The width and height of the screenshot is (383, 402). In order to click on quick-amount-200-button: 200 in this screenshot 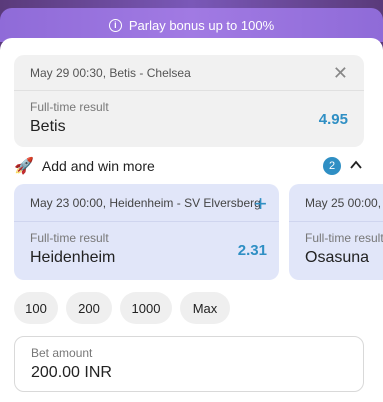, I will do `click(89, 308)`.